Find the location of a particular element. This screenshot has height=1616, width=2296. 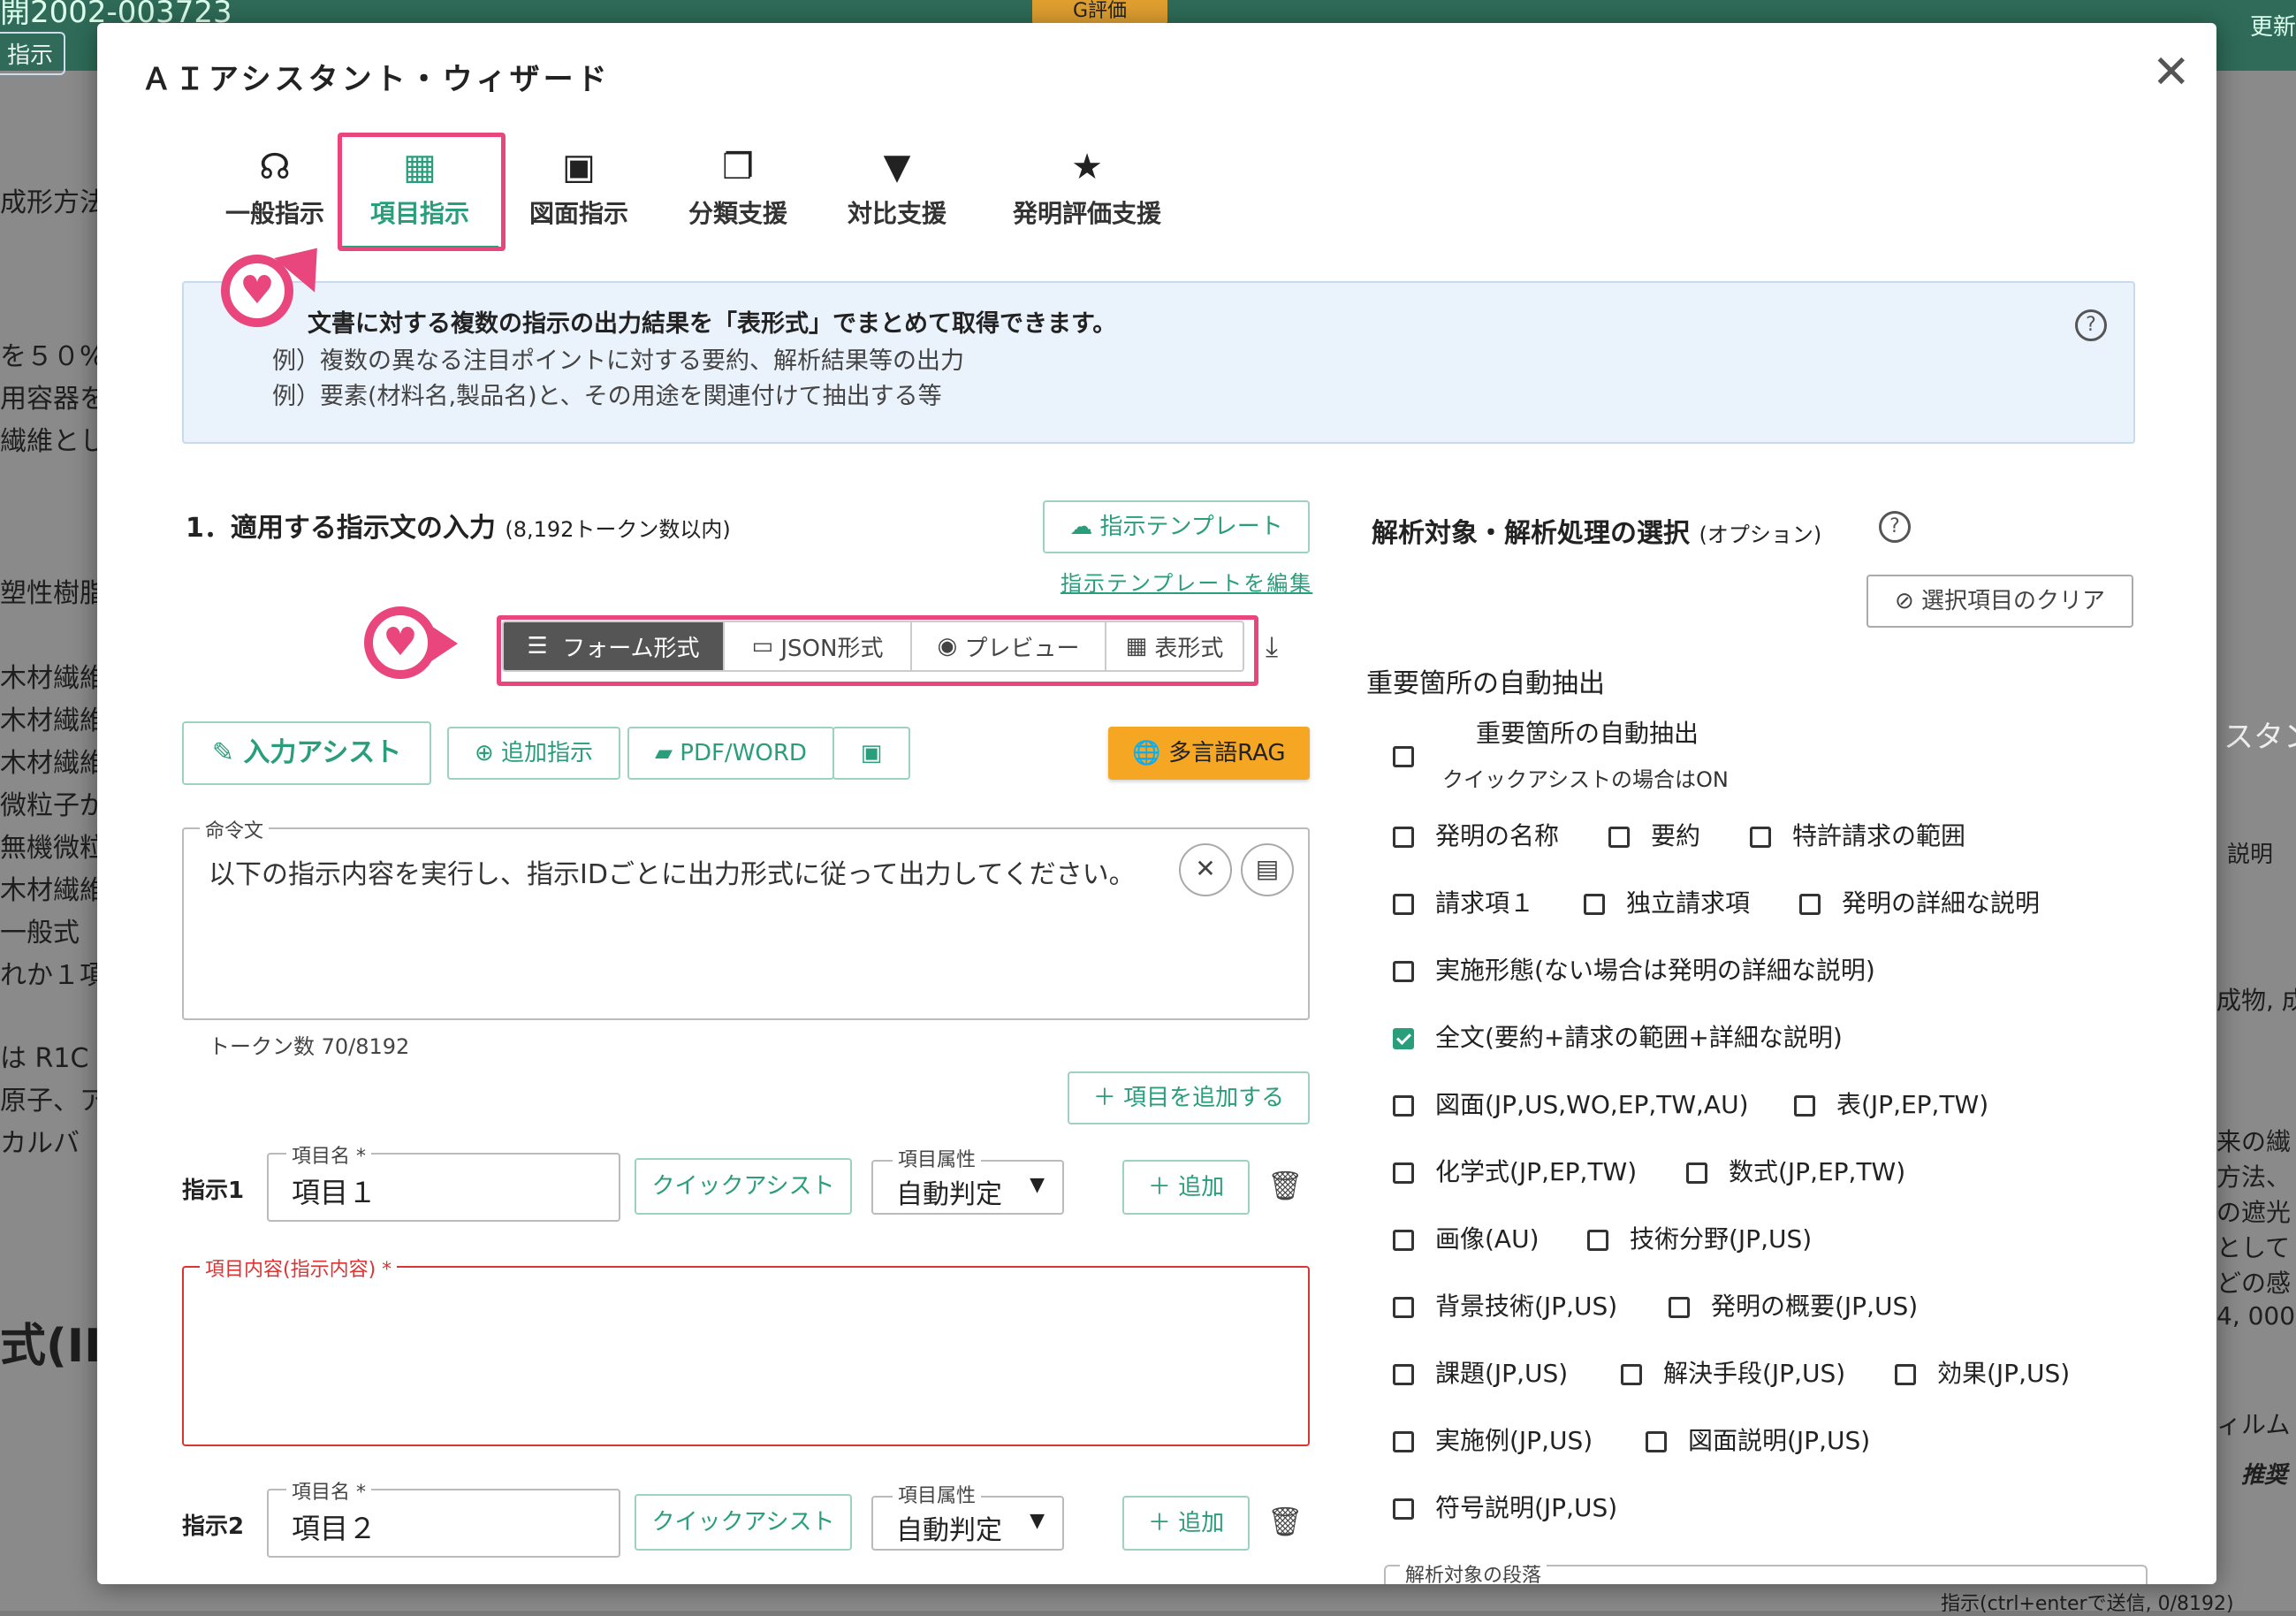

checkbox-item: 独立請求項 is located at coordinates (1667, 901).